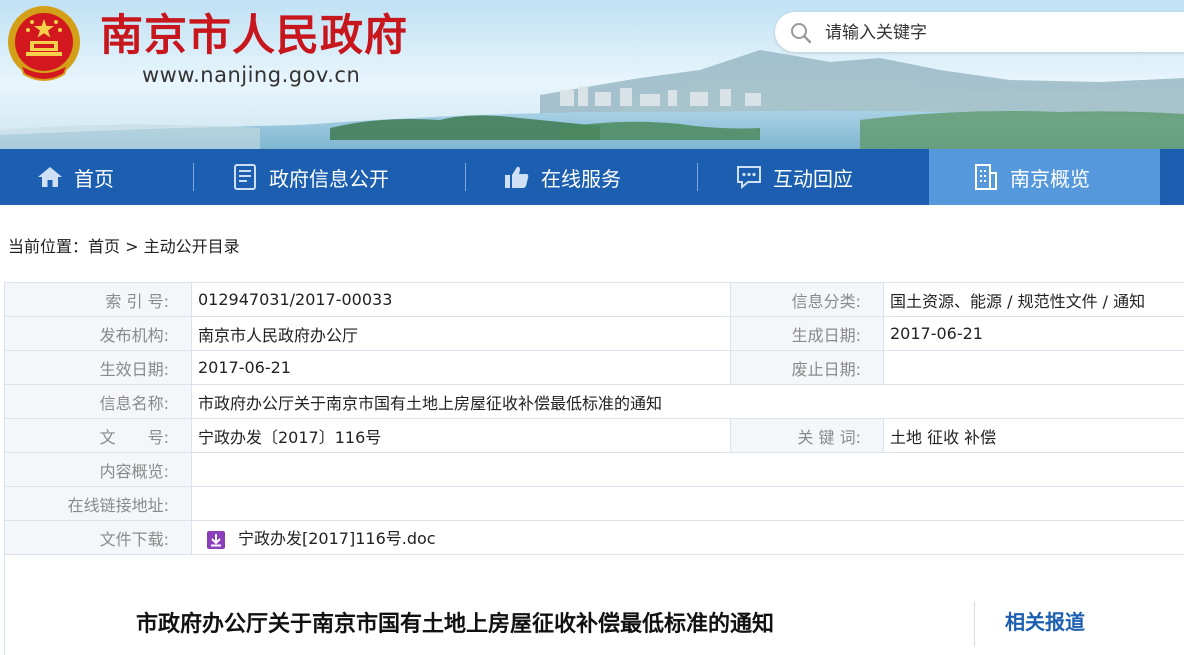 The image size is (1184, 655). What do you see at coordinates (98, 436) in the screenshot?
I see `doc-number-label: 文 号:` at bounding box center [98, 436].